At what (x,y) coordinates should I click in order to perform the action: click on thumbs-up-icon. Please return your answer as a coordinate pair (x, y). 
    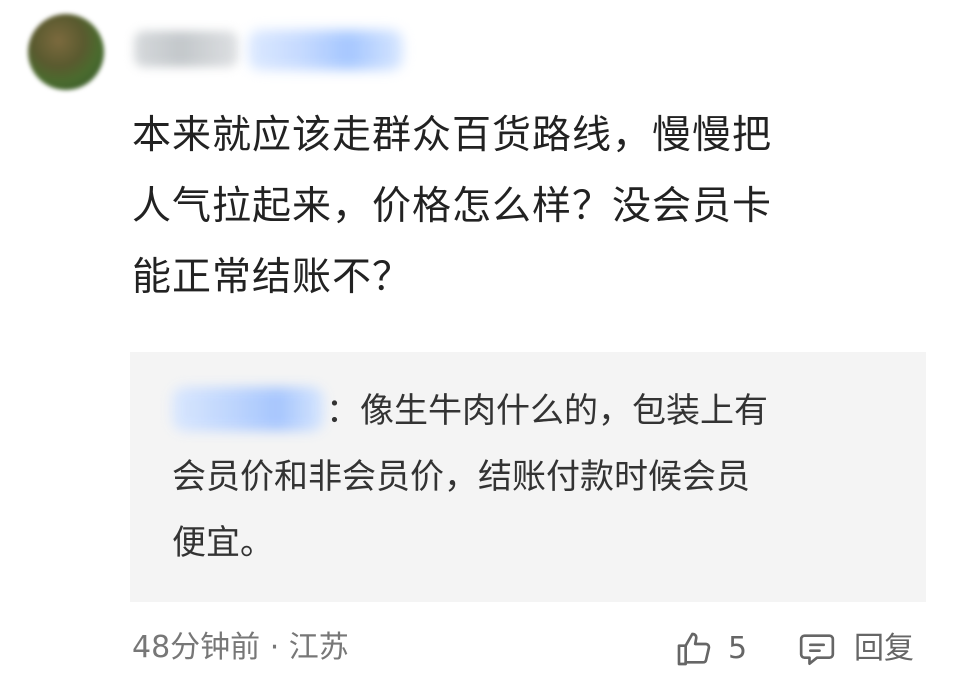
    Looking at the image, I should click on (694, 649).